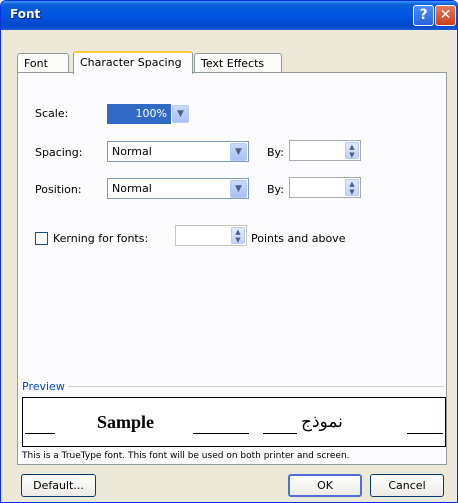 The width and height of the screenshot is (458, 503). I want to click on tab-font: Font, so click(43, 63).